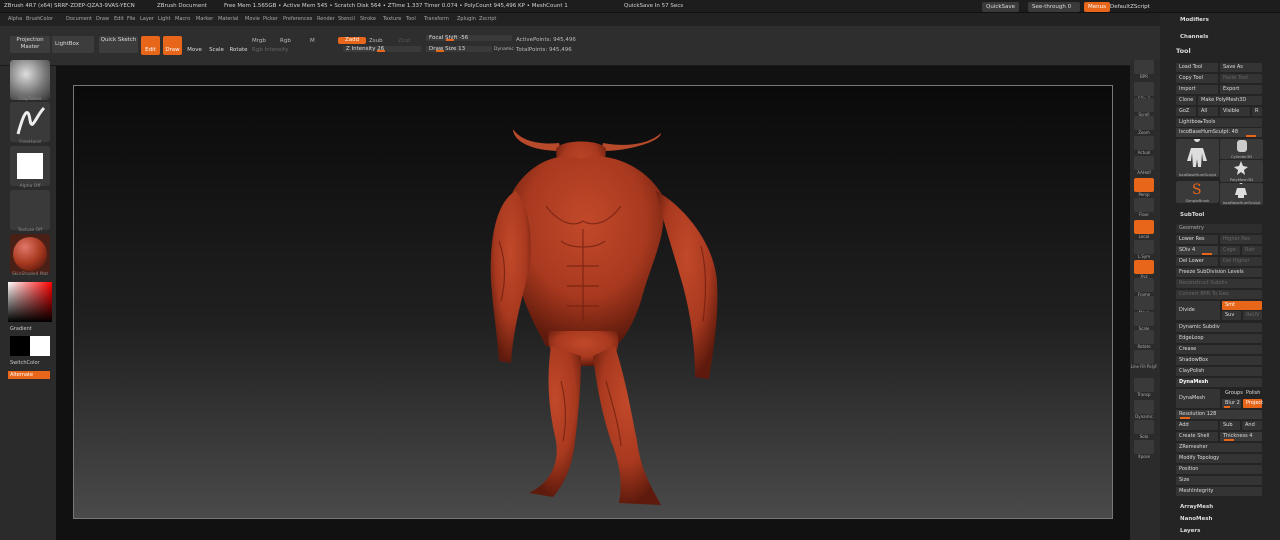 The height and width of the screenshot is (540, 1280). I want to click on sub-button: Sub, so click(1230, 425).